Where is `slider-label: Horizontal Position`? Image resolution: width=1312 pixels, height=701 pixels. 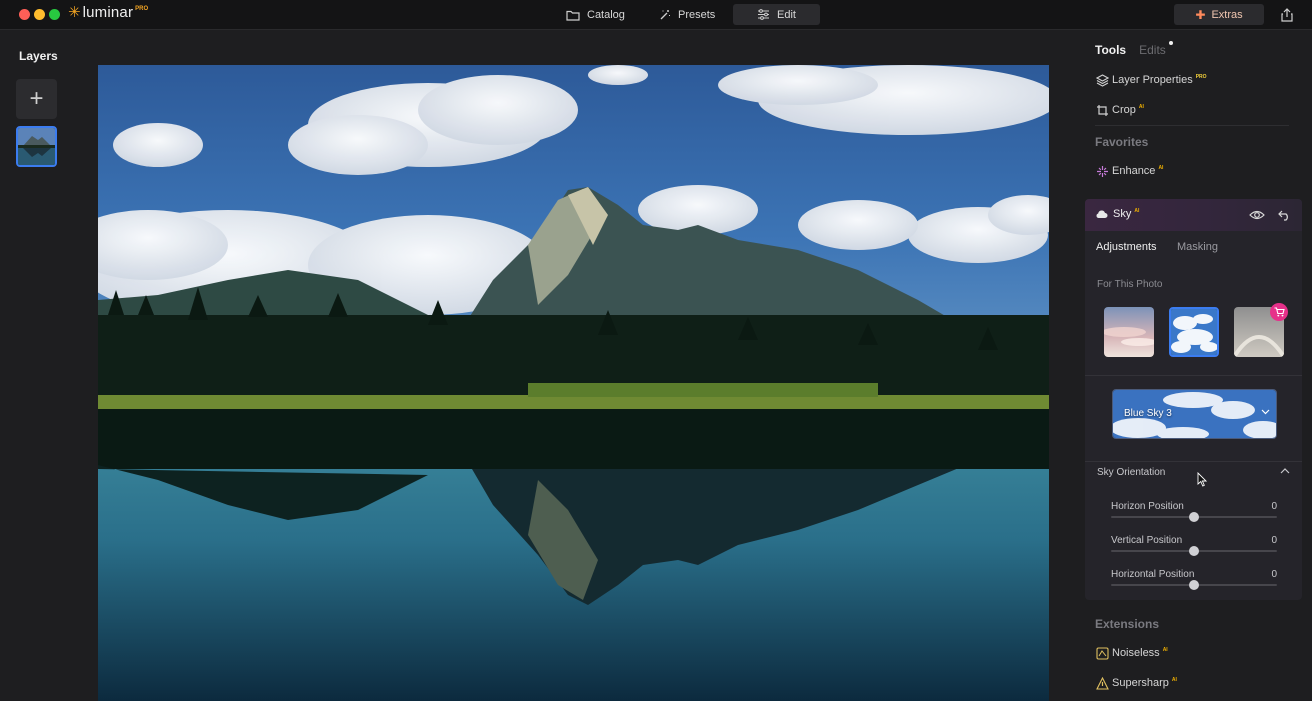
slider-label: Horizontal Position is located at coordinates (1153, 574).